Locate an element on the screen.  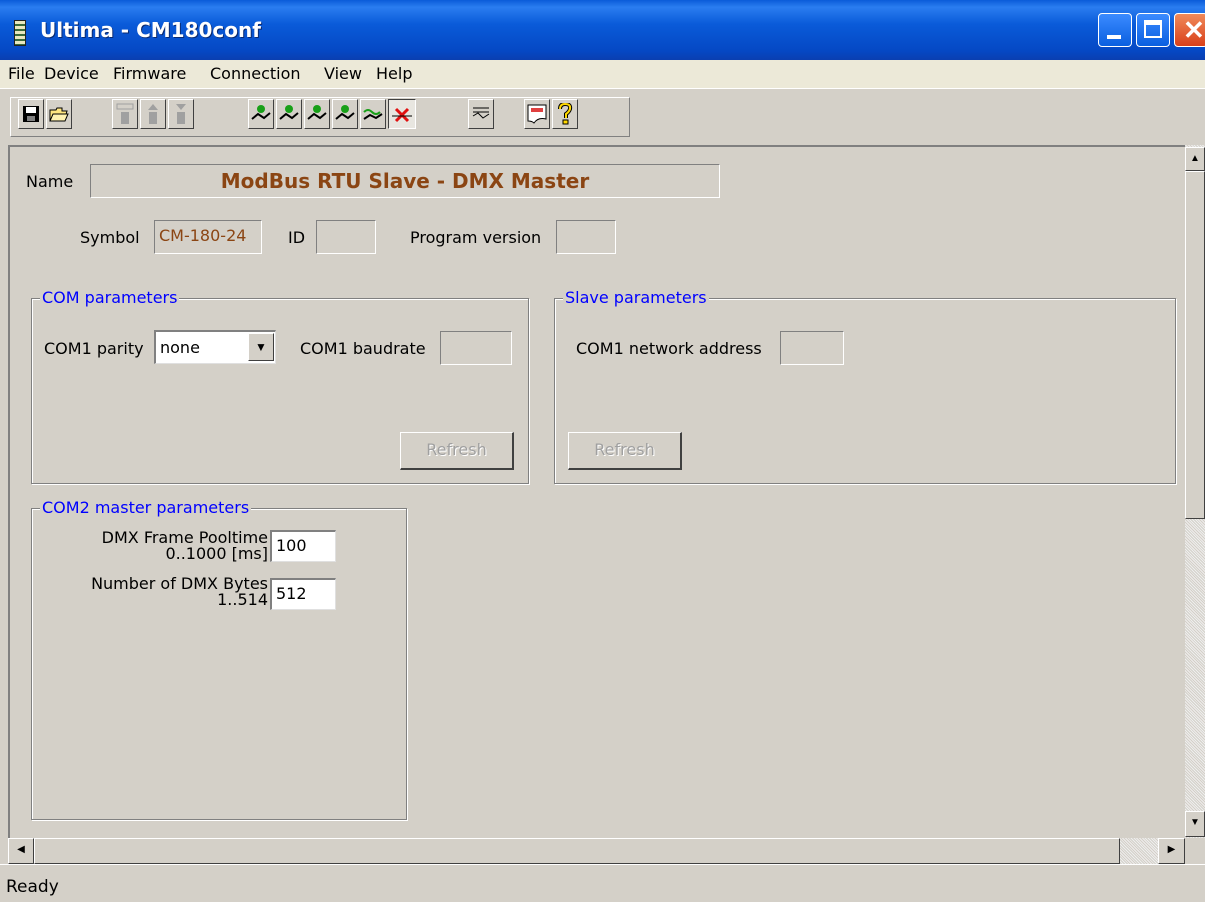
connection-4-icon is located at coordinates (345, 112).